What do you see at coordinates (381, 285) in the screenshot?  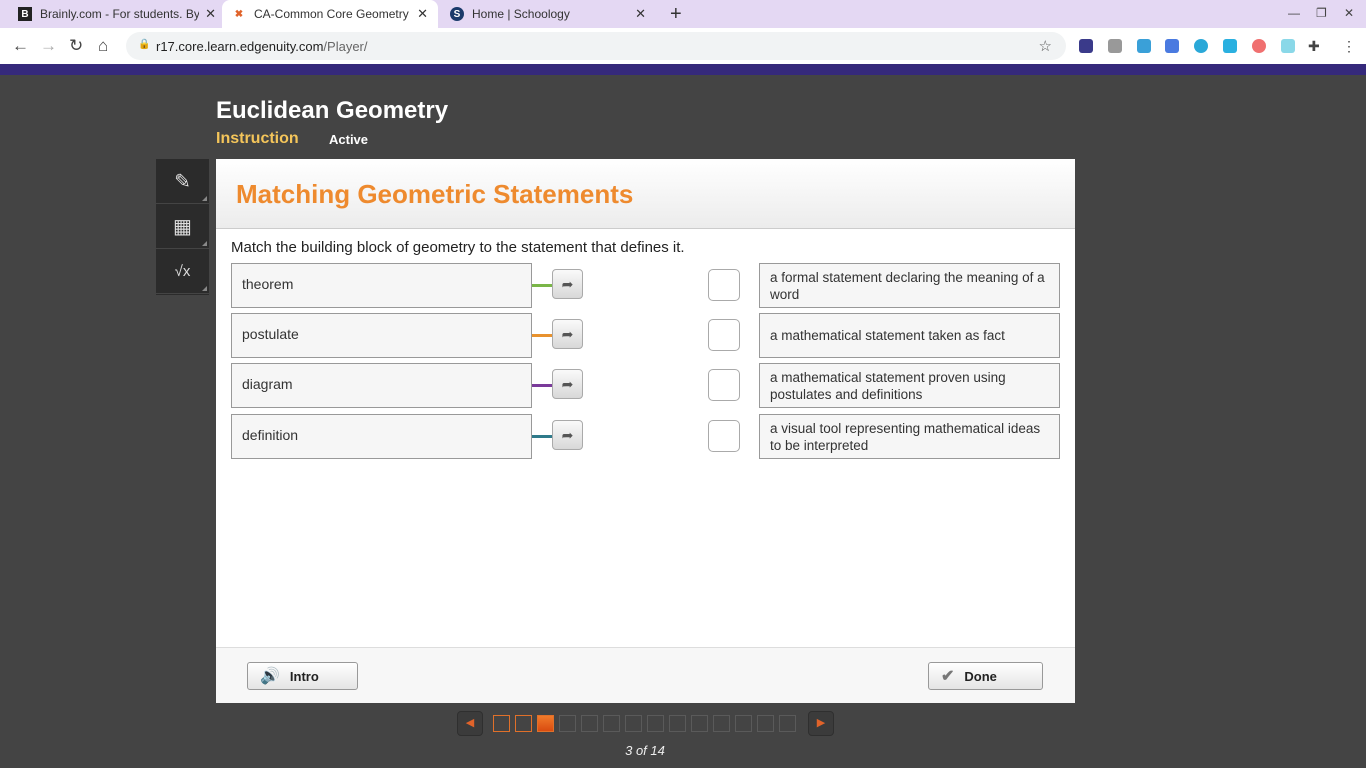 I see `term-box: theorem` at bounding box center [381, 285].